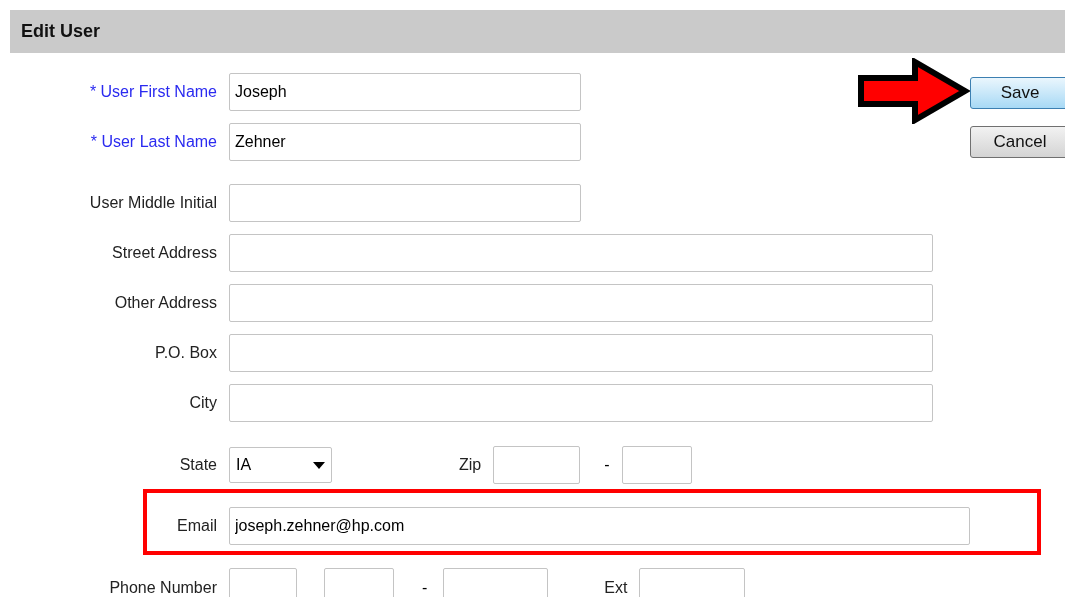 Image resolution: width=1065 pixels, height=597 pixels. Describe the element at coordinates (537, 465) in the screenshot. I see `zip-field` at that location.